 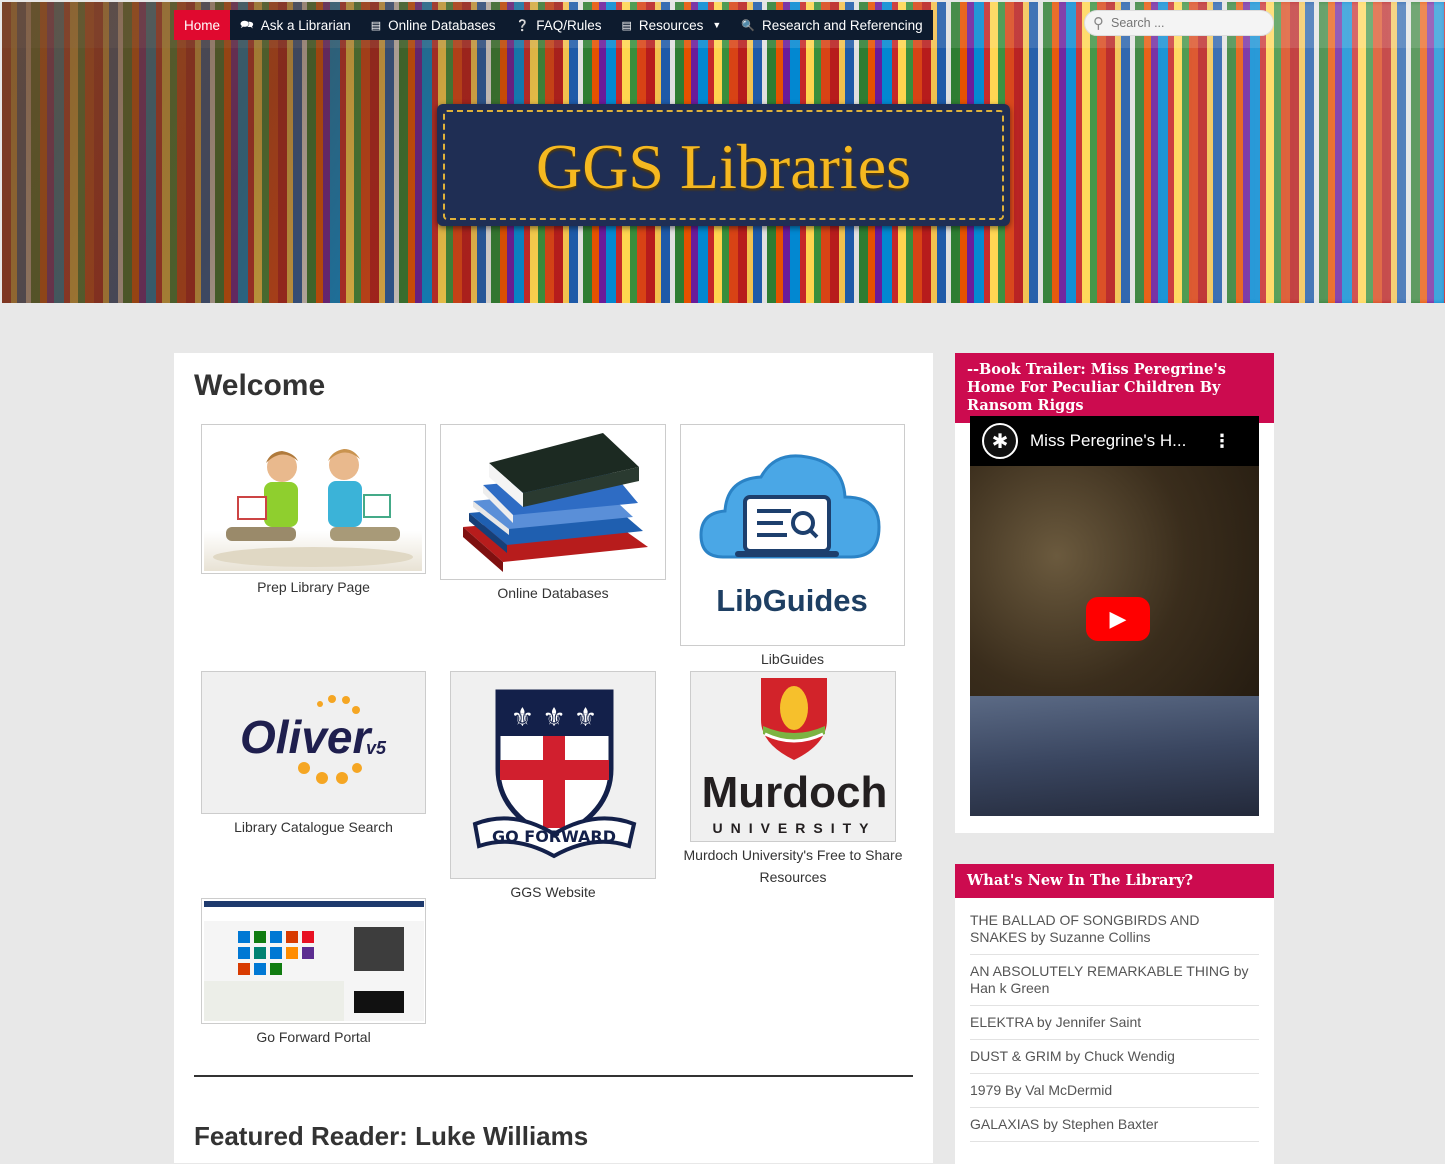 I want to click on tile-image-frame: Oliver v5, so click(x=313, y=742).